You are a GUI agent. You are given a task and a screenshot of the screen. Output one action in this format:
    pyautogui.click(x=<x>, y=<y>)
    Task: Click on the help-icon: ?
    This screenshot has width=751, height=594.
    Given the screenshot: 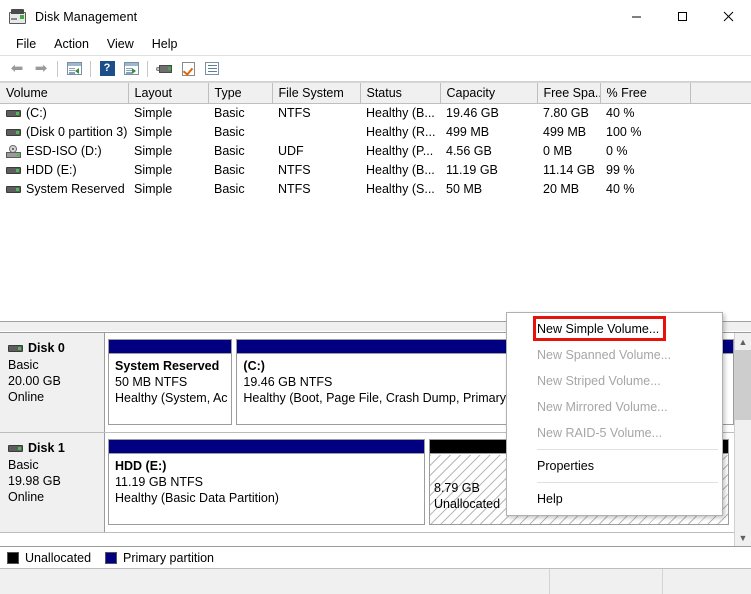 What is the action you would take?
    pyautogui.click(x=107, y=69)
    